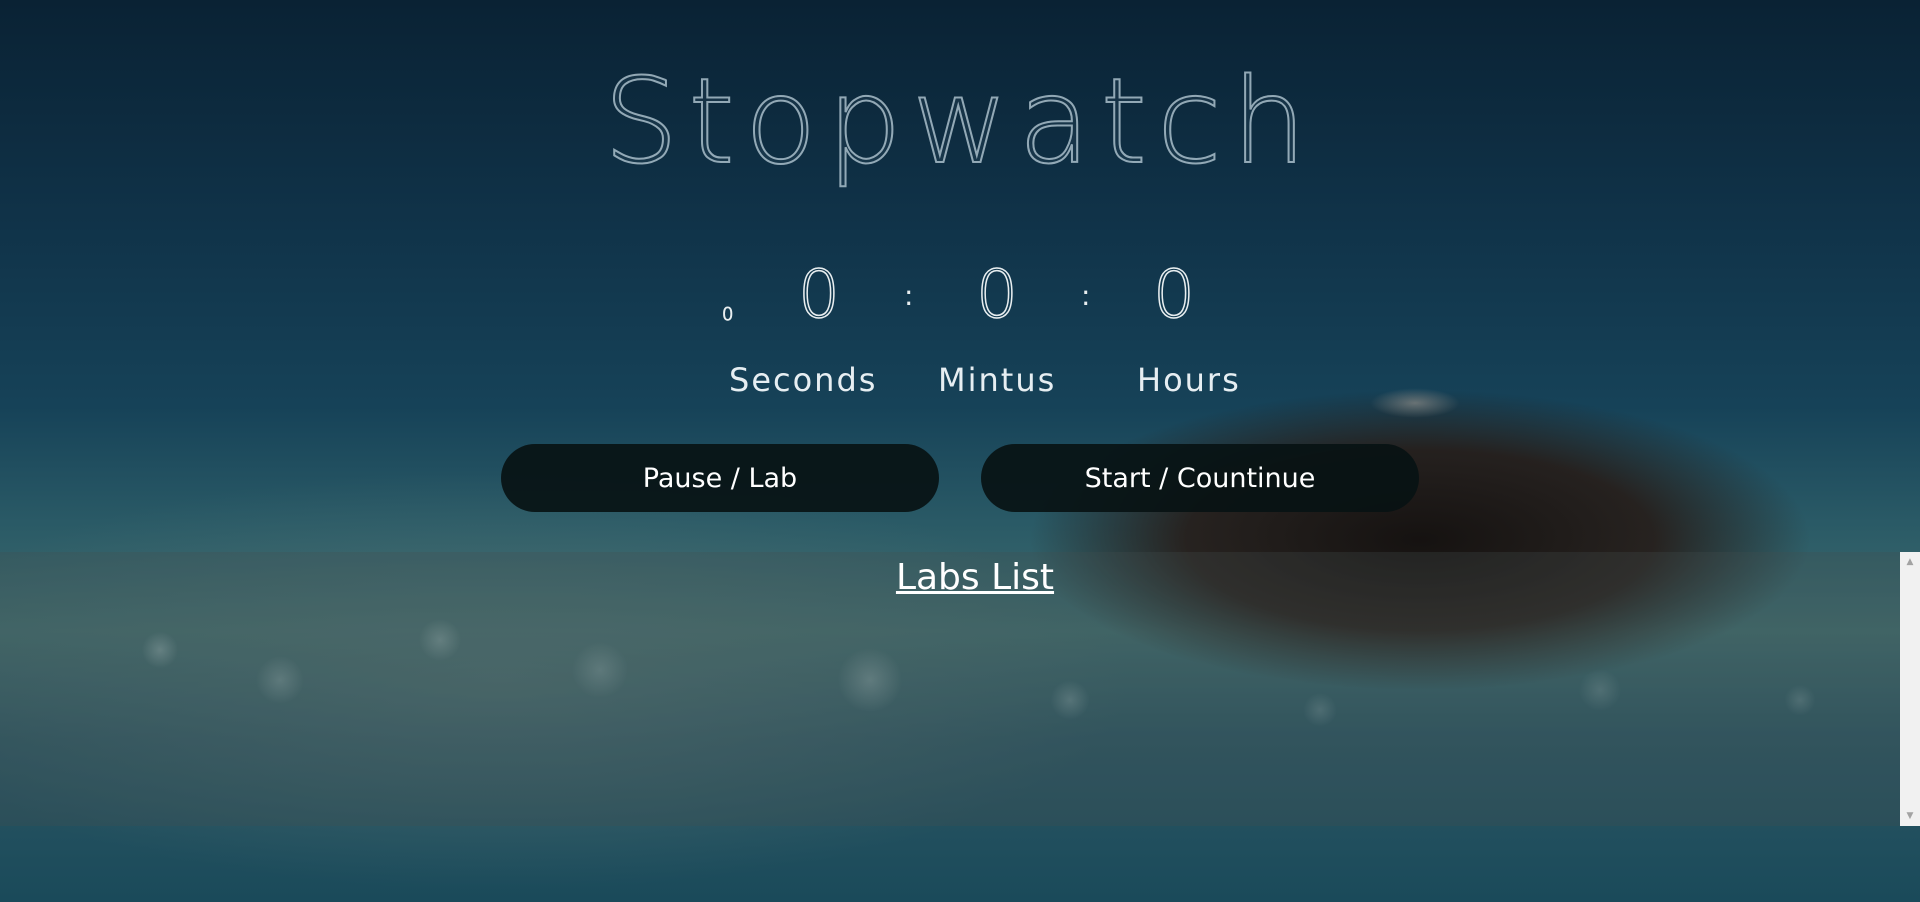 This screenshot has width=1920, height=902. What do you see at coordinates (1189, 380) in the screenshot?
I see `hours-label: Hours` at bounding box center [1189, 380].